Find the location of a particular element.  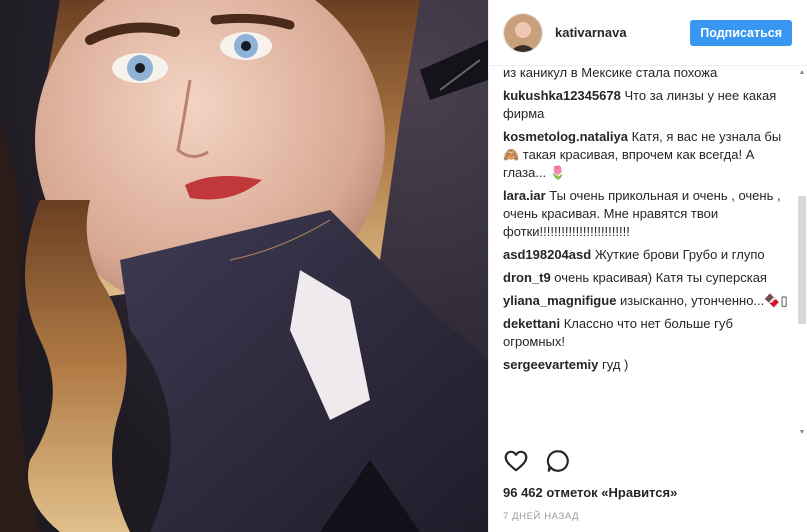

comment-user: kosmetolog.nataliya is located at coordinates (565, 136).